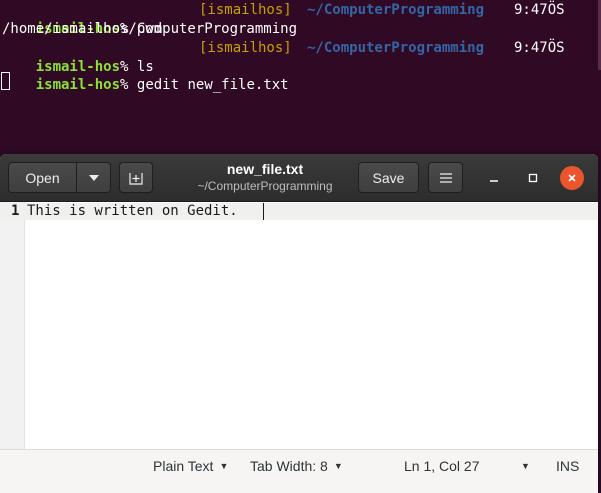 Image resolution: width=601 pixels, height=493 pixels. Describe the element at coordinates (265, 186) in the screenshot. I see `window-subtitle: ~/ComputerProgramming` at that location.